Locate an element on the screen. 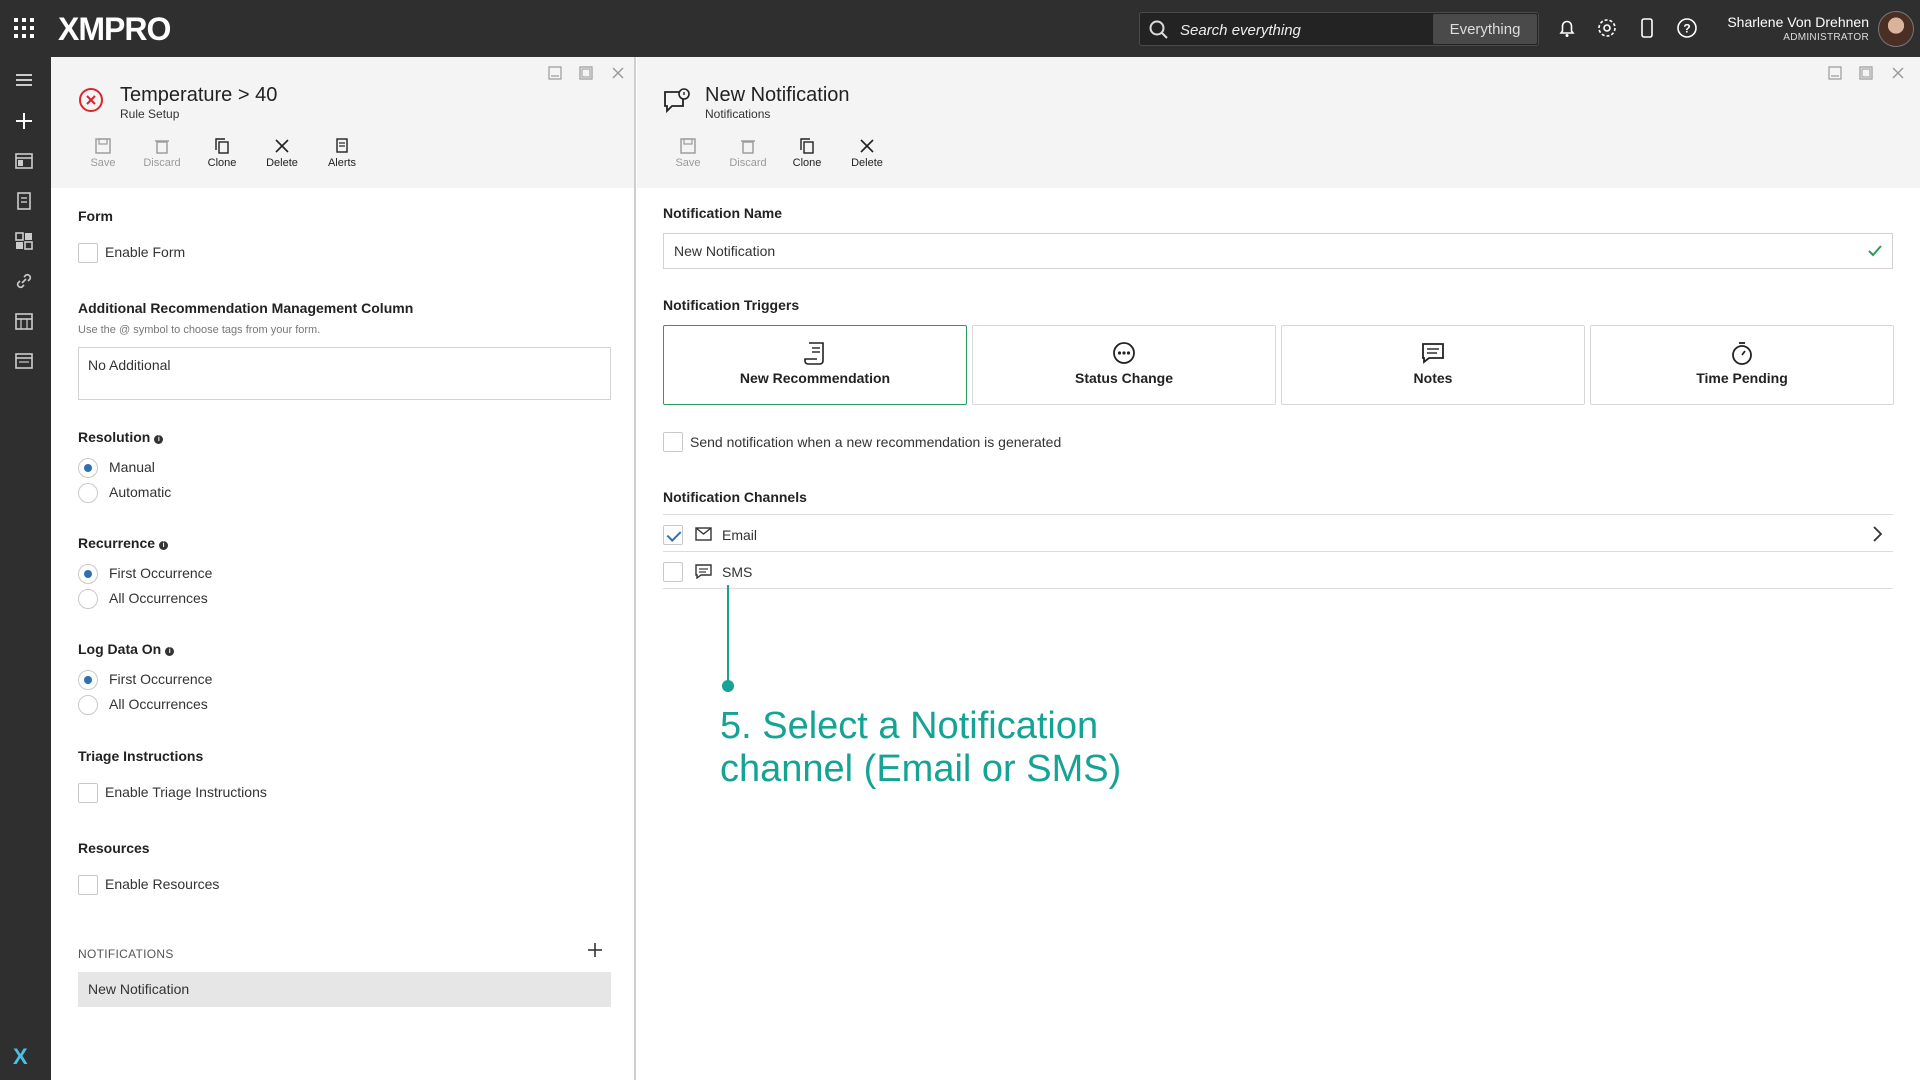  avatar is located at coordinates (1896, 29).